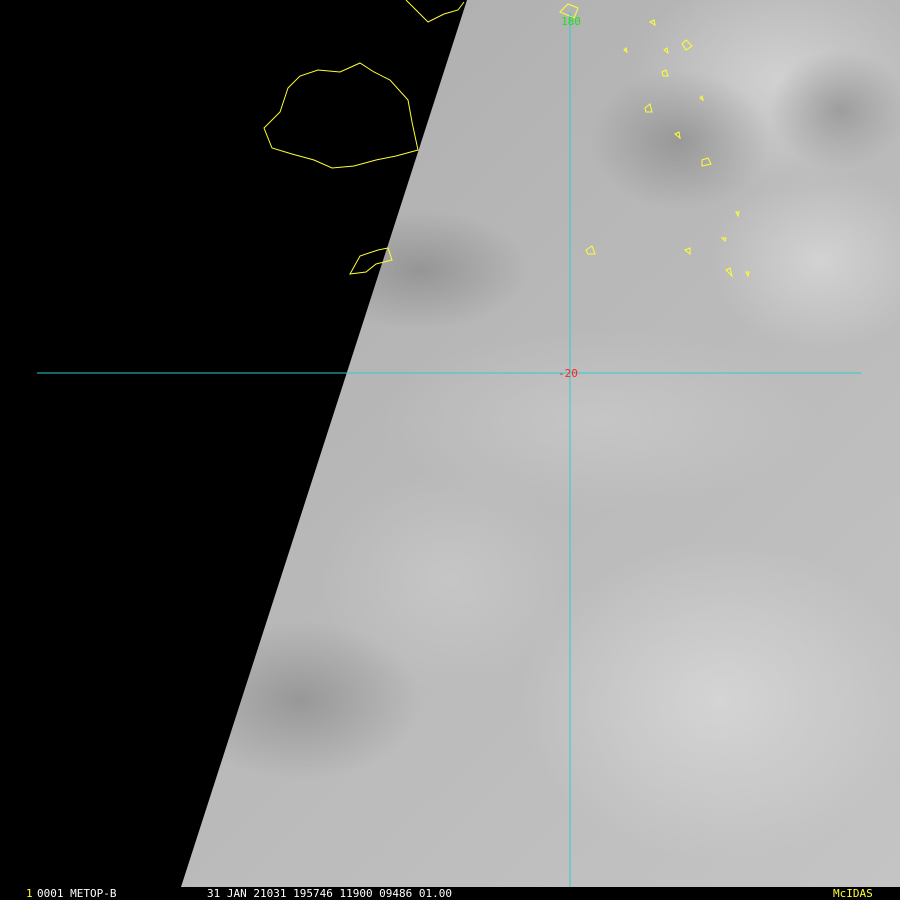 The image size is (900, 900). Describe the element at coordinates (77, 893) in the screenshot. I see `frame-info: 0001 METOP-B` at that location.